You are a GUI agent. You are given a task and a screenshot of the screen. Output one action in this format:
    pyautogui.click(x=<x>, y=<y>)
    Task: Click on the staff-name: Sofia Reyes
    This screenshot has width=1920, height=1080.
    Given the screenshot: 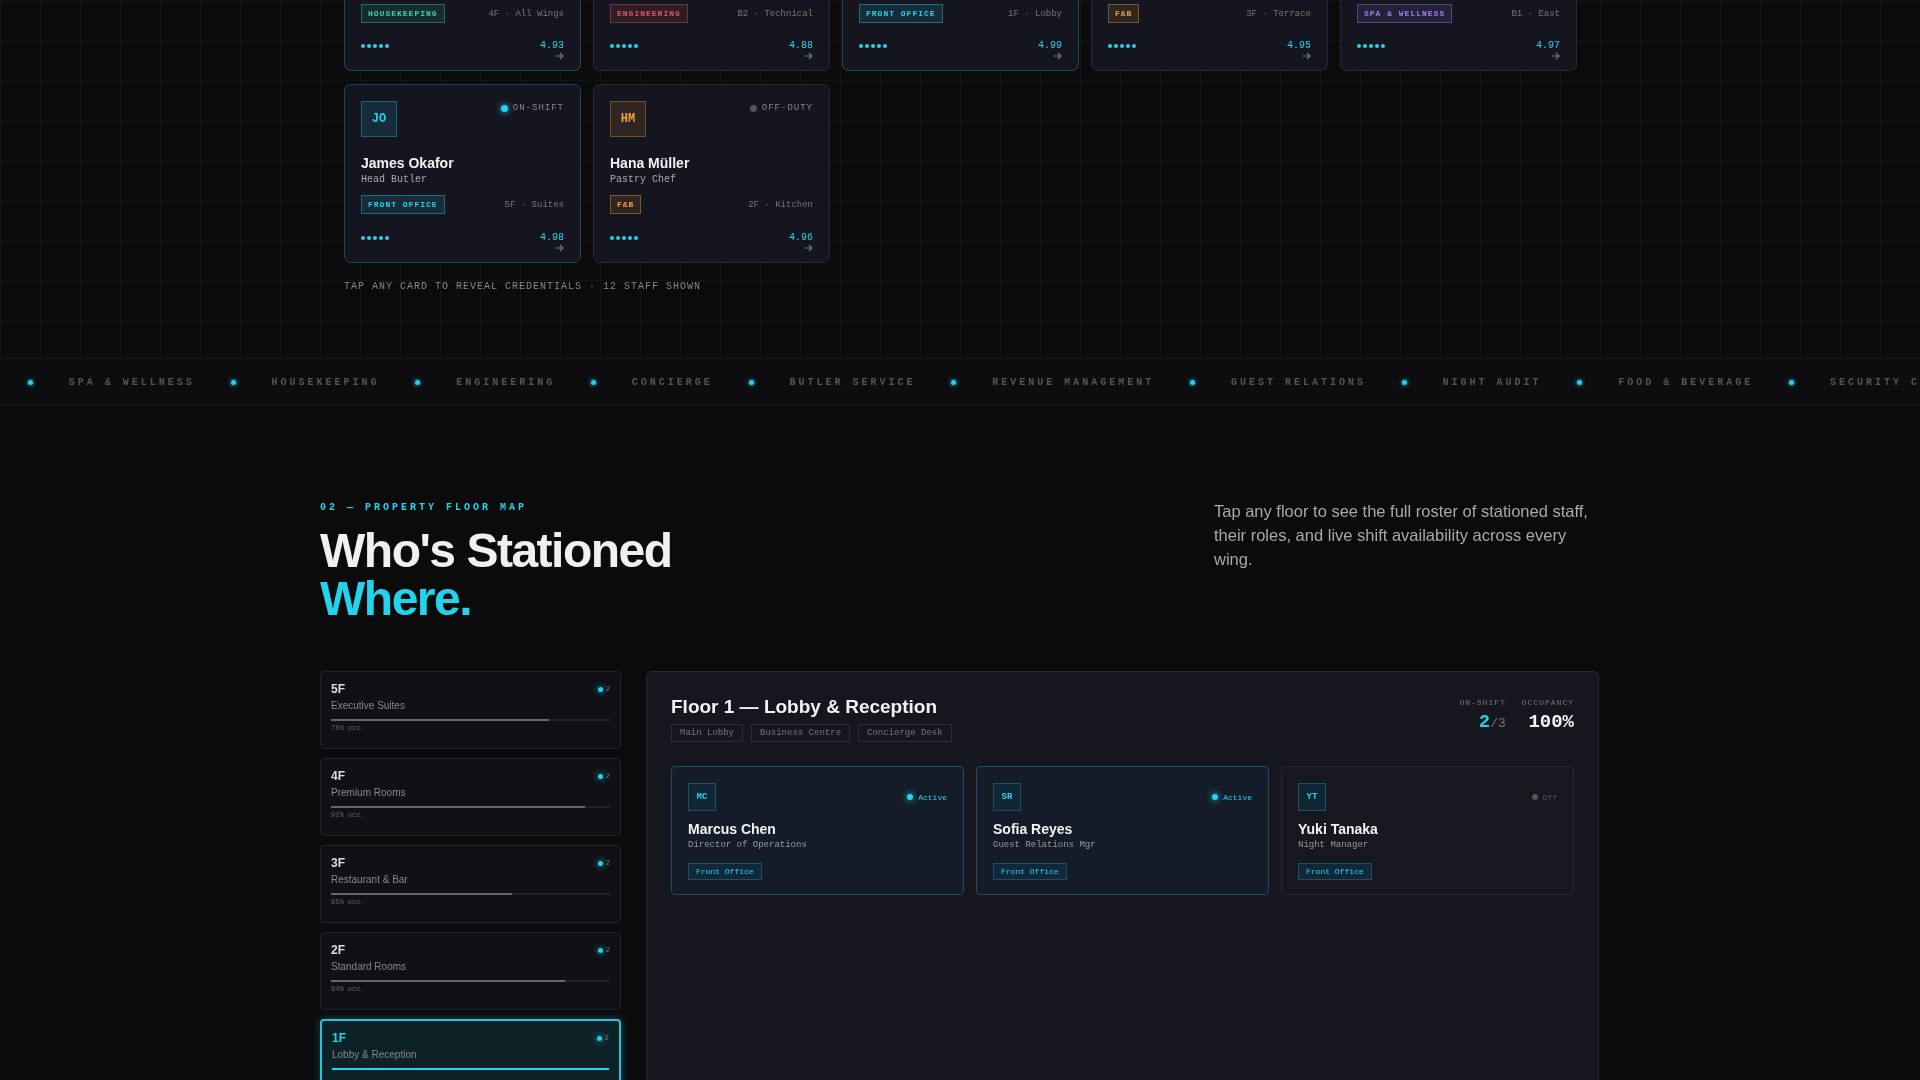 What is the action you would take?
    pyautogui.click(x=1033, y=829)
    